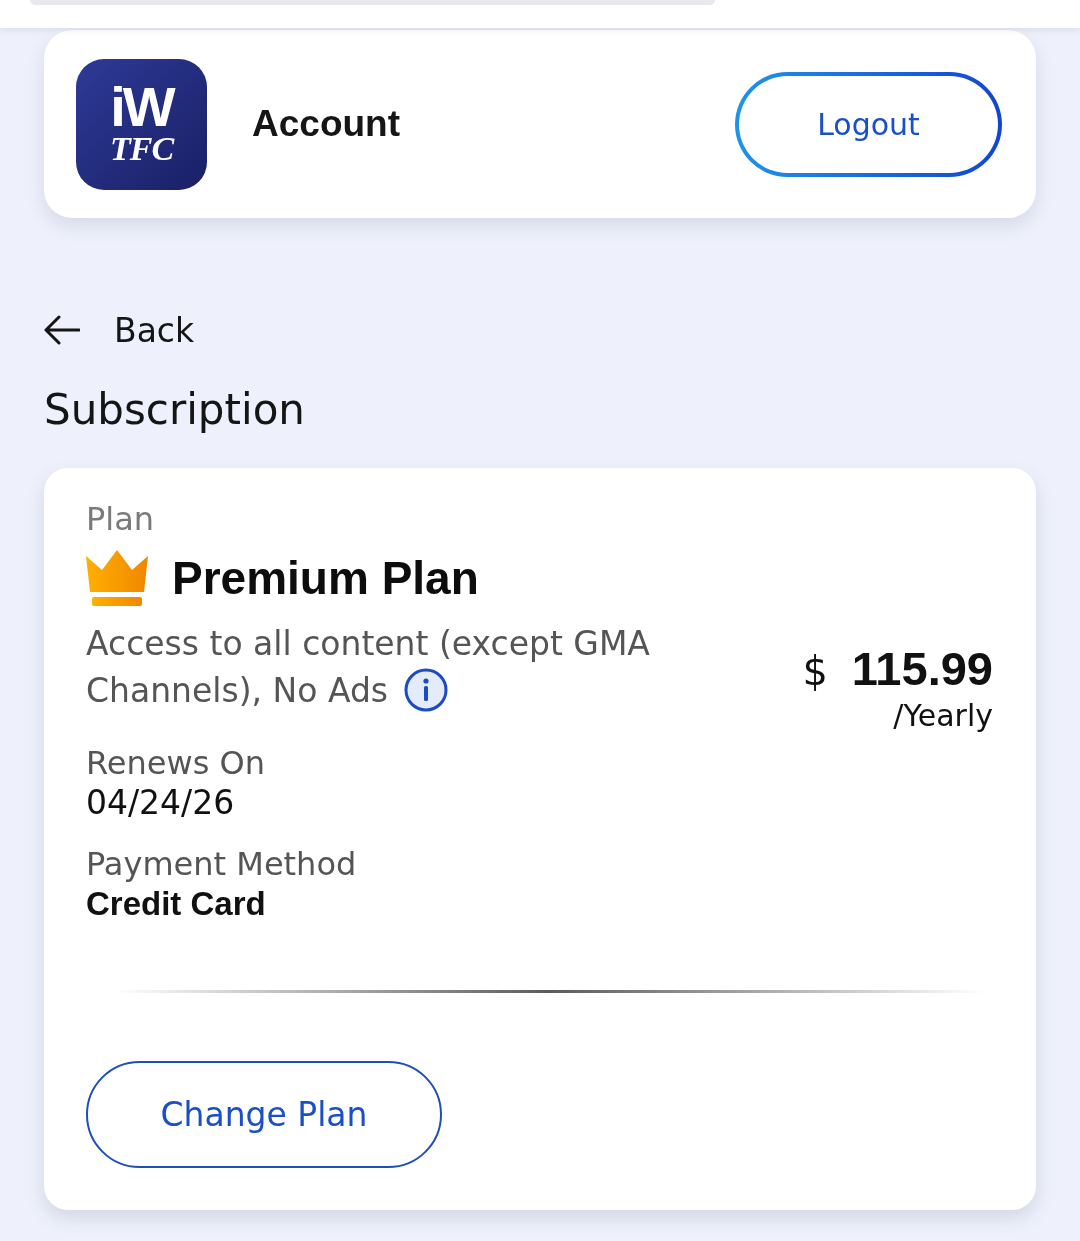  Describe the element at coordinates (368, 668) in the screenshot. I see `plan-description: Access to all content (except GMA Channels), No Ads` at that location.